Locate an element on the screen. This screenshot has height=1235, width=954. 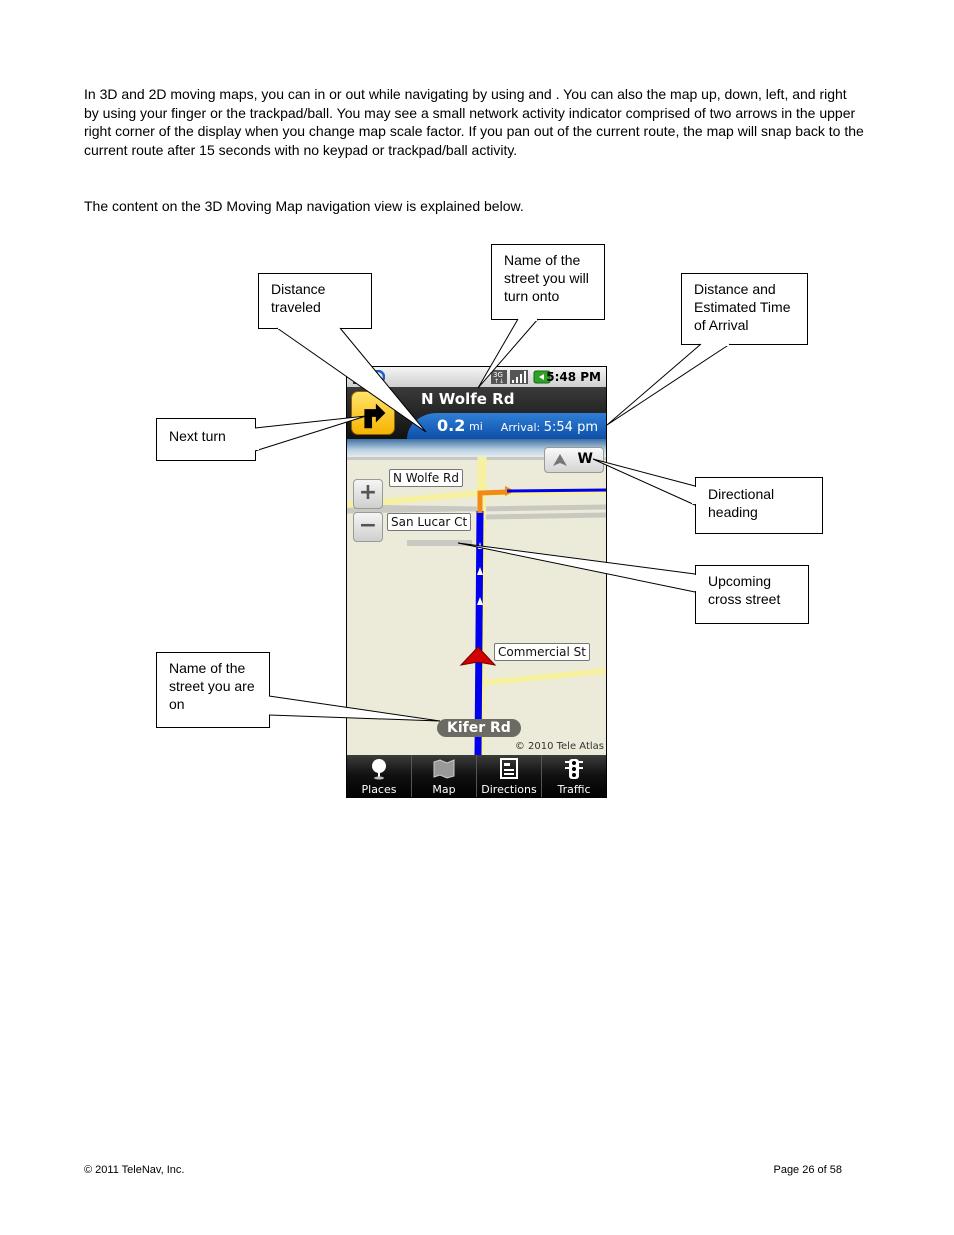
callout-next-turn: Next turn is located at coordinates (206, 439).